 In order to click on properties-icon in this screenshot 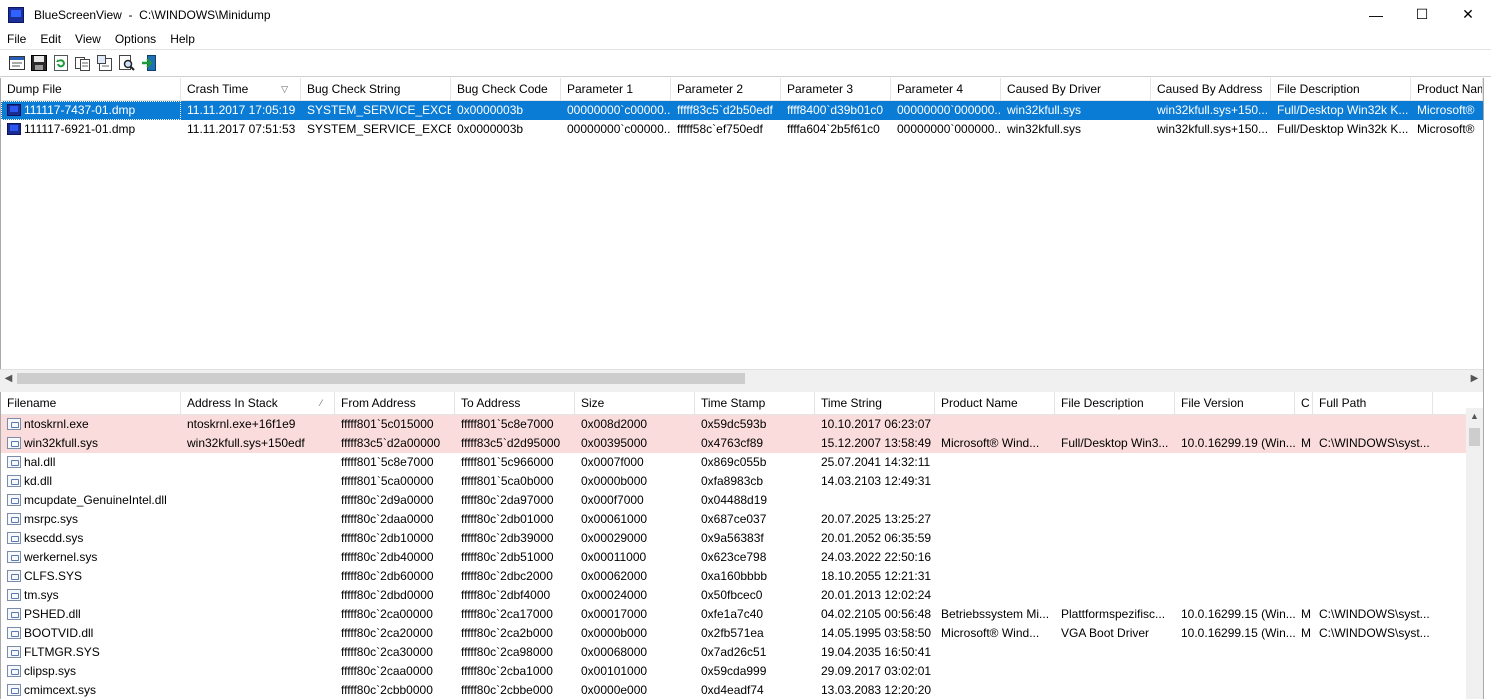, I will do `click(17, 63)`.